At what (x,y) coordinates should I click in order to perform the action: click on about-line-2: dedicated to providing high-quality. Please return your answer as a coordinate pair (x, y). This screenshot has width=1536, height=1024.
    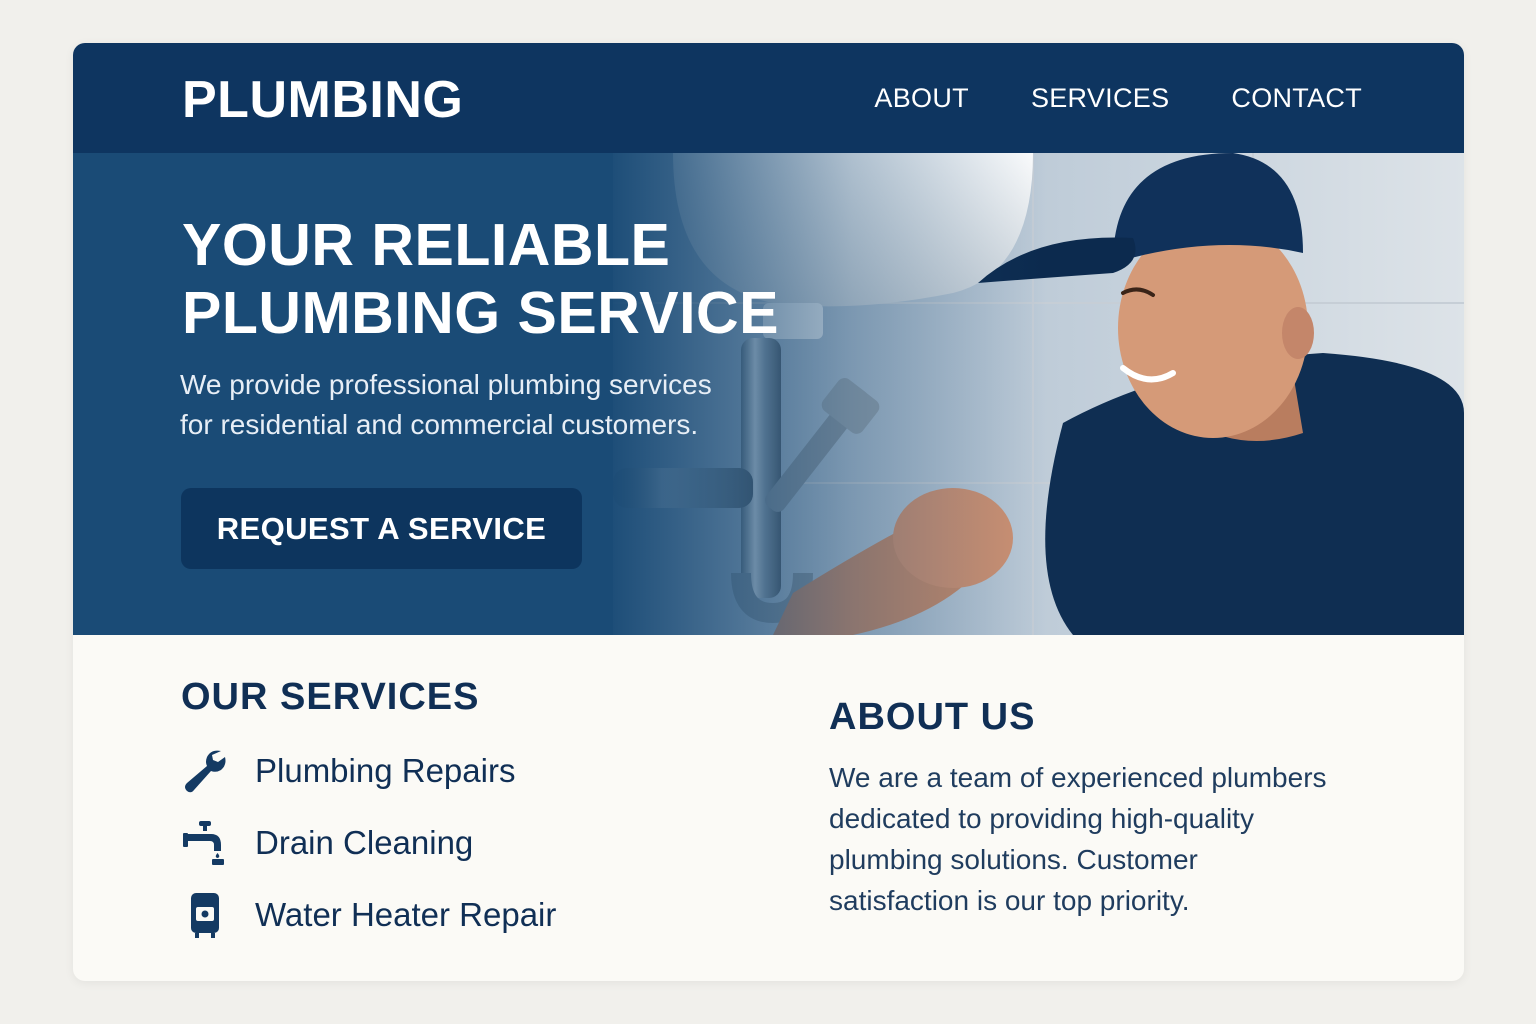
    Looking at the image, I should click on (1041, 818).